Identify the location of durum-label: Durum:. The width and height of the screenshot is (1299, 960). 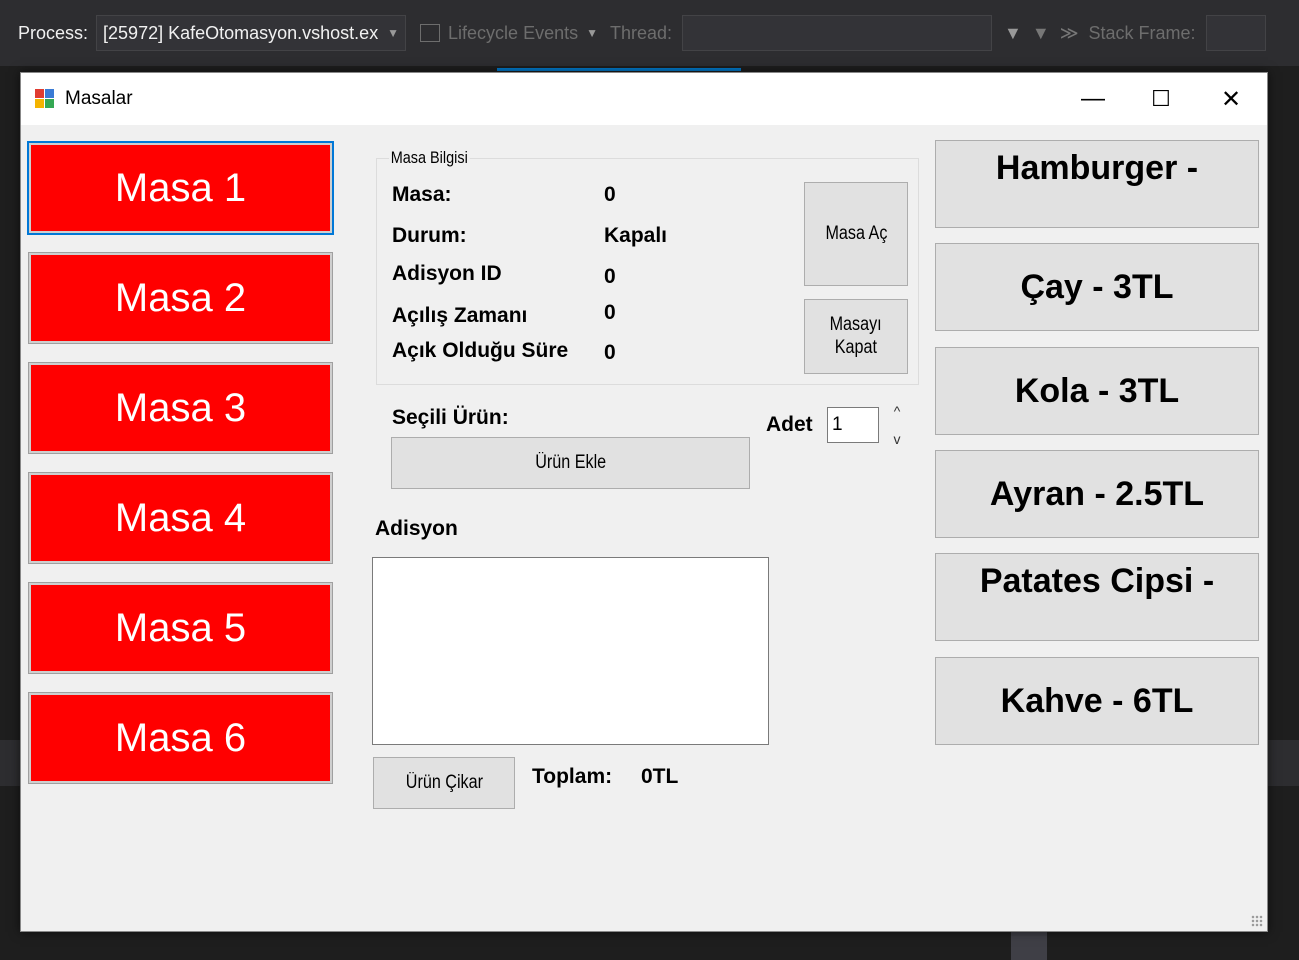
(429, 235).